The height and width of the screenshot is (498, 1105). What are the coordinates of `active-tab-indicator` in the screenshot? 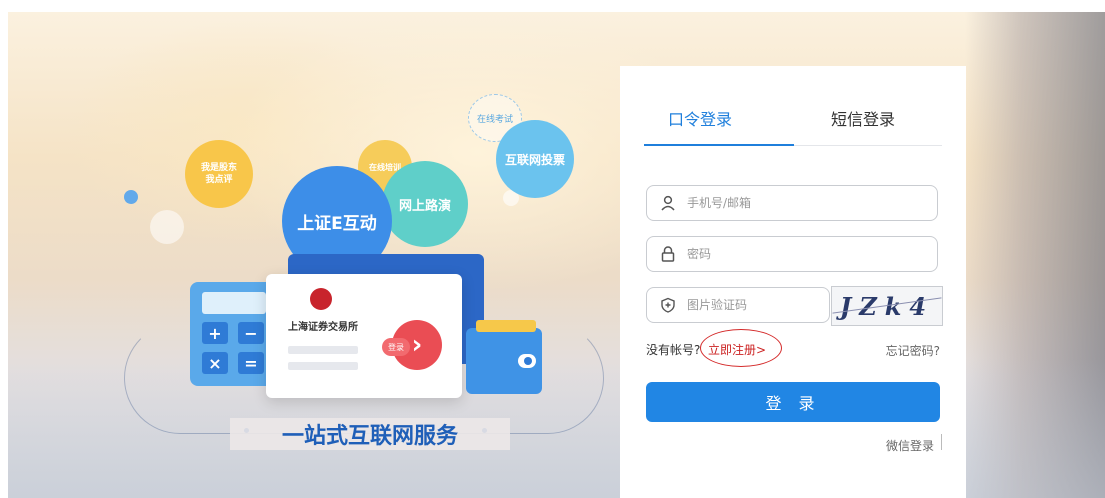 It's located at (719, 145).